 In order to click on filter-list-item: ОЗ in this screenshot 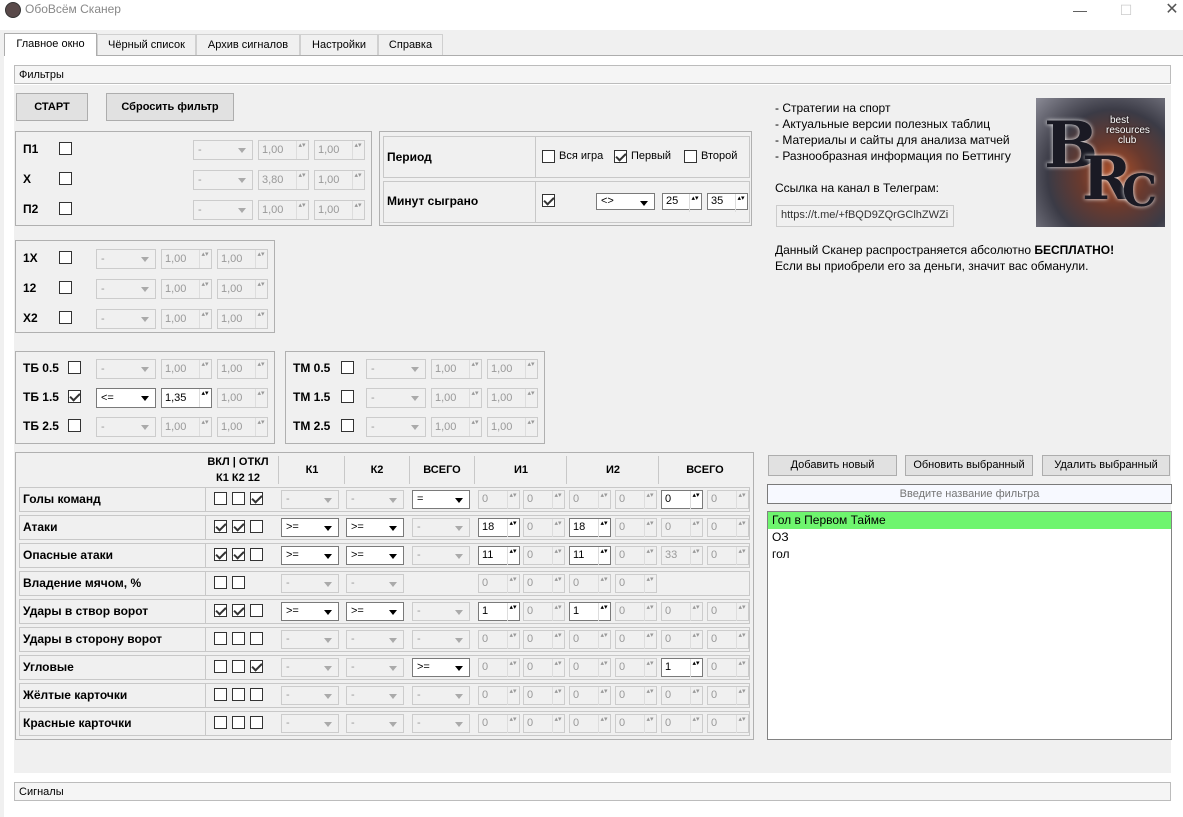, I will do `click(969, 537)`.